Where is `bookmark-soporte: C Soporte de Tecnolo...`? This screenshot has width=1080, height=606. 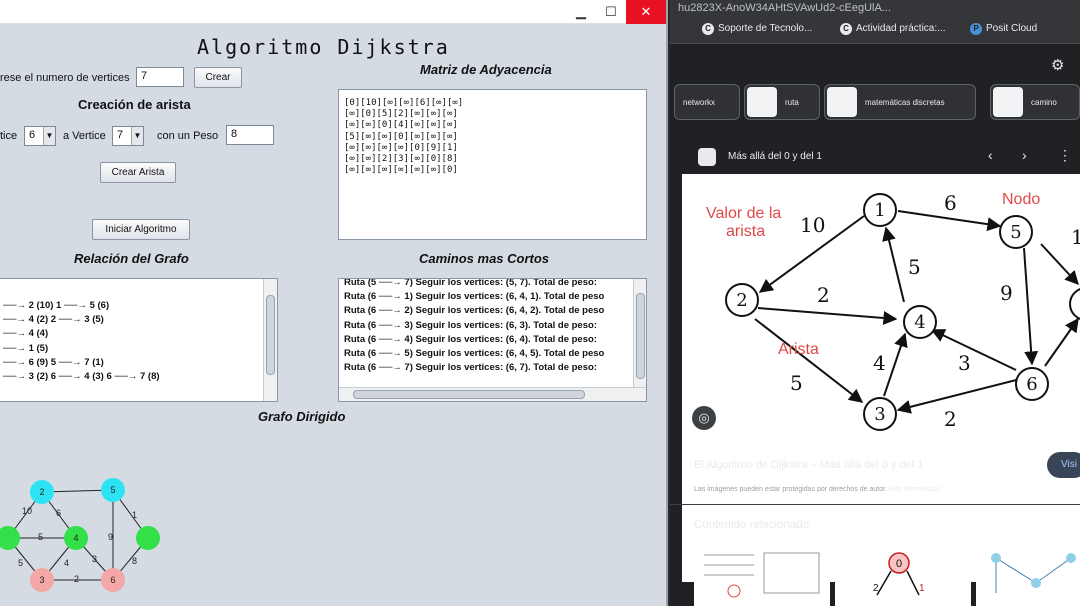 bookmark-soporte: C Soporte de Tecnolo... is located at coordinates (757, 29).